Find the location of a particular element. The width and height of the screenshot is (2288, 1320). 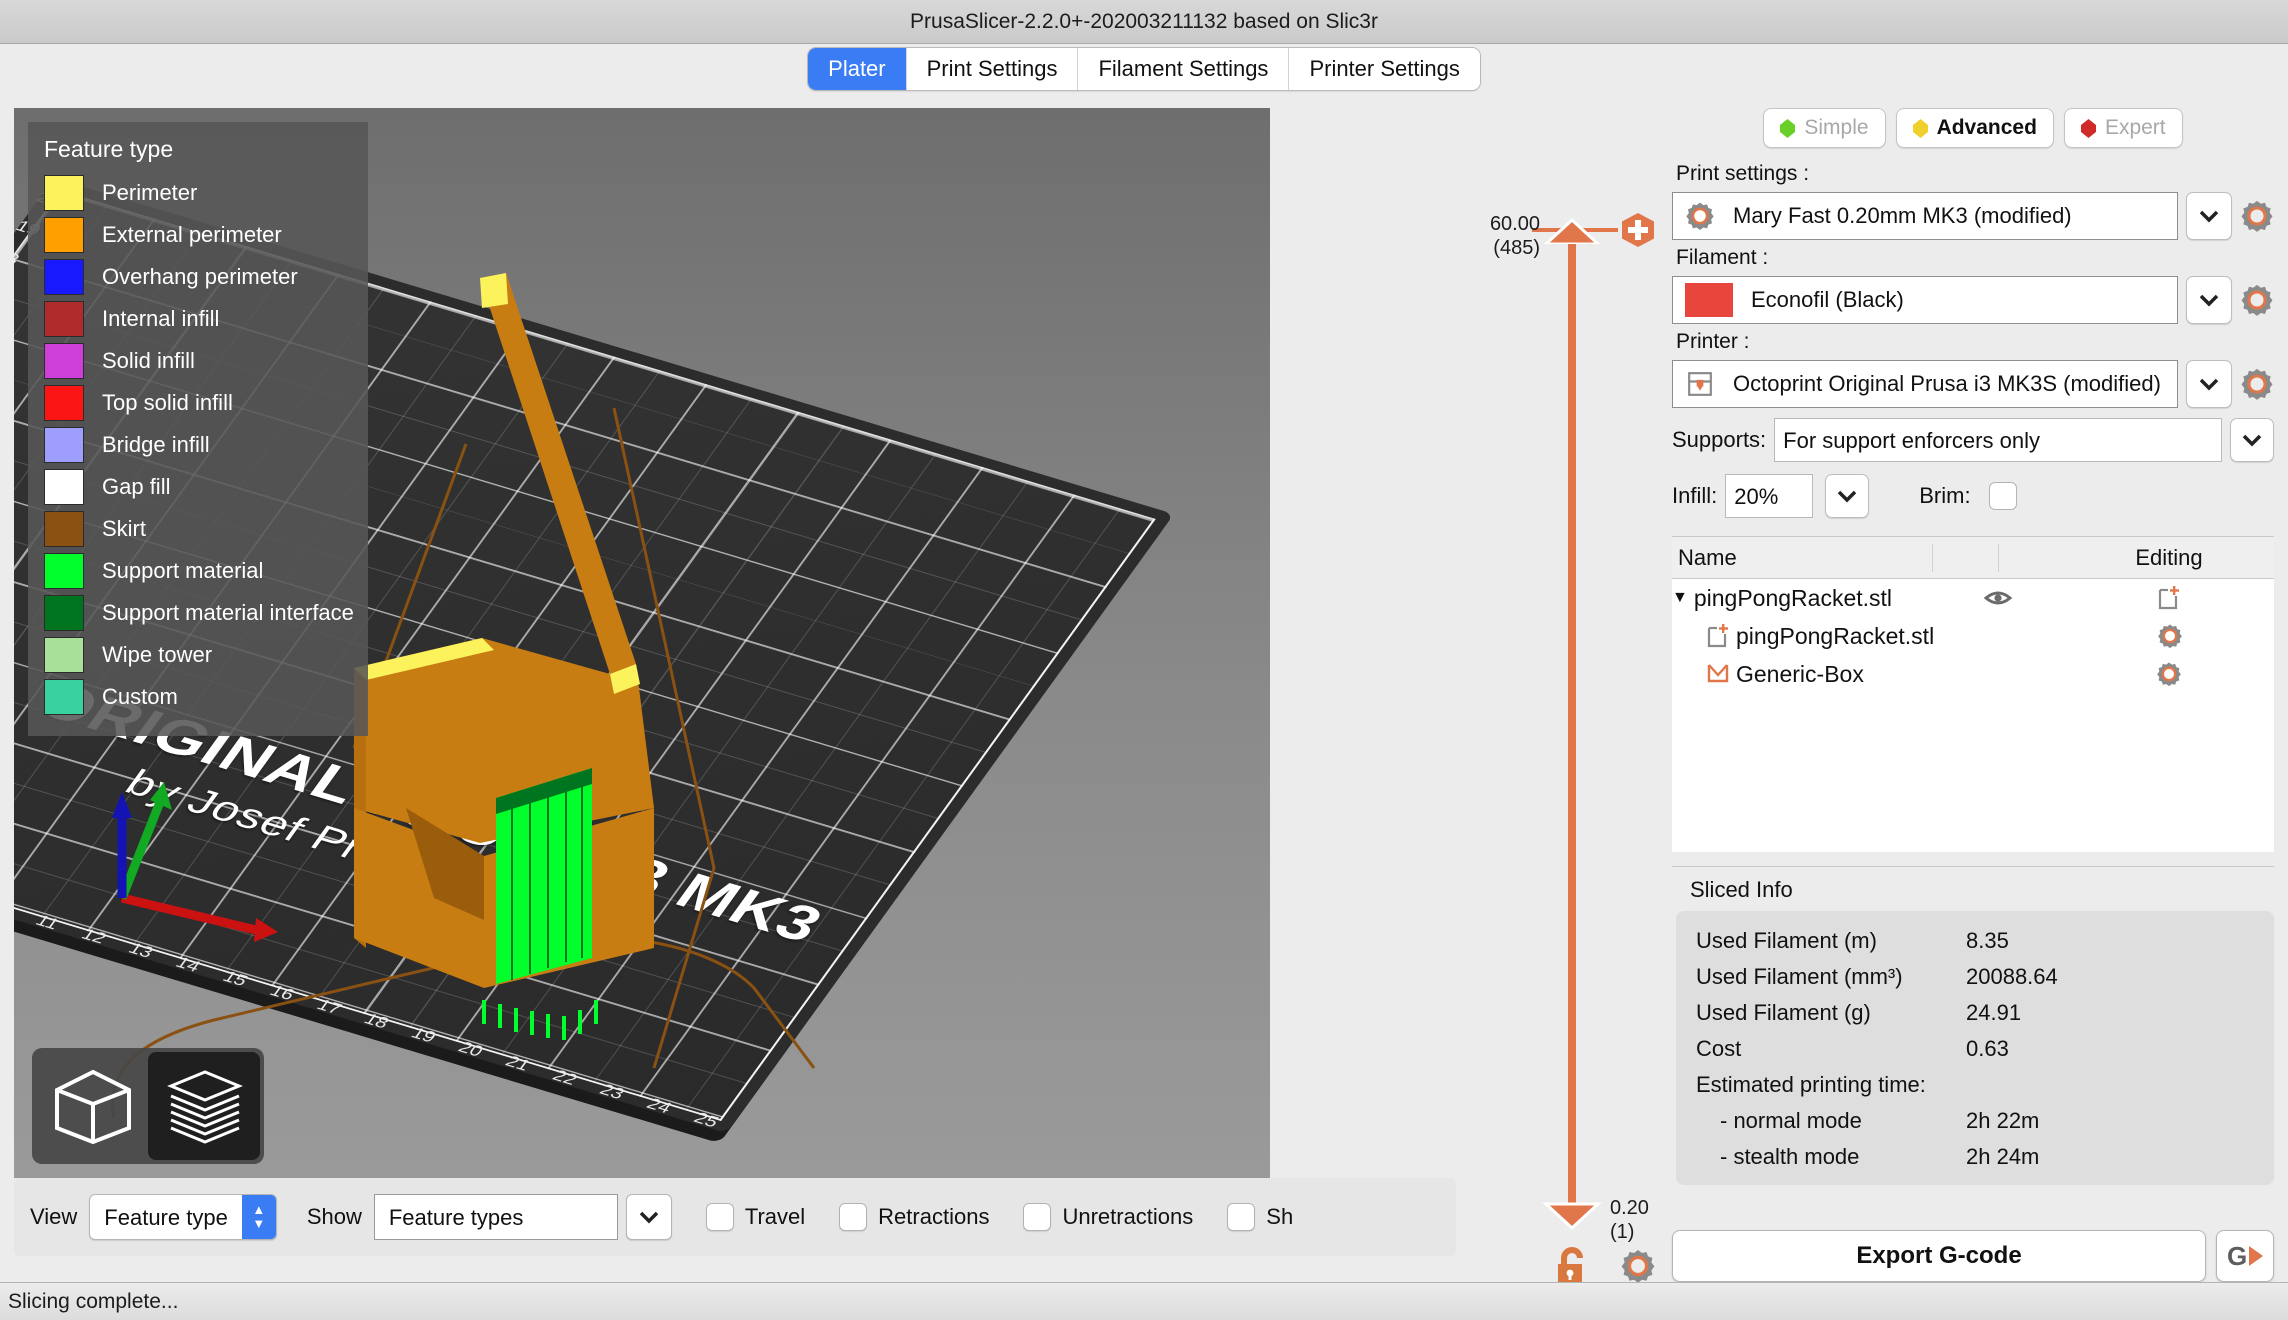

legend-item: Perimeter is located at coordinates (198, 193).